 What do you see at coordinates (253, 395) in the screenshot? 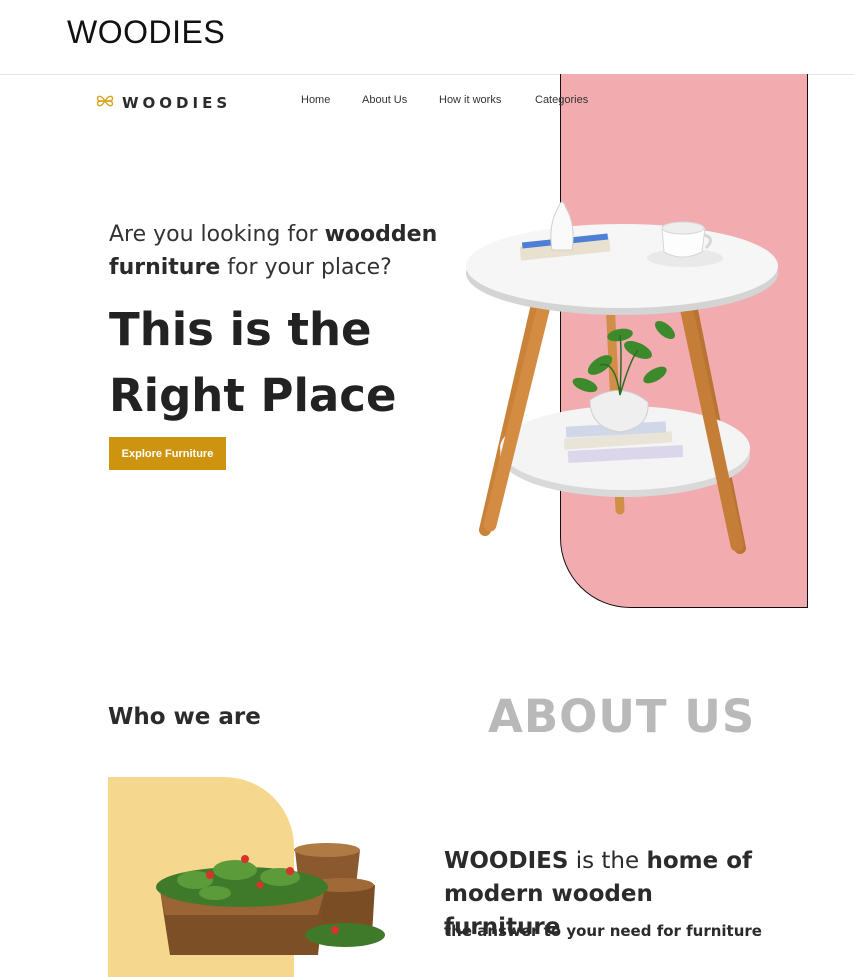
I see `hero-title-line-2: Right Place` at bounding box center [253, 395].